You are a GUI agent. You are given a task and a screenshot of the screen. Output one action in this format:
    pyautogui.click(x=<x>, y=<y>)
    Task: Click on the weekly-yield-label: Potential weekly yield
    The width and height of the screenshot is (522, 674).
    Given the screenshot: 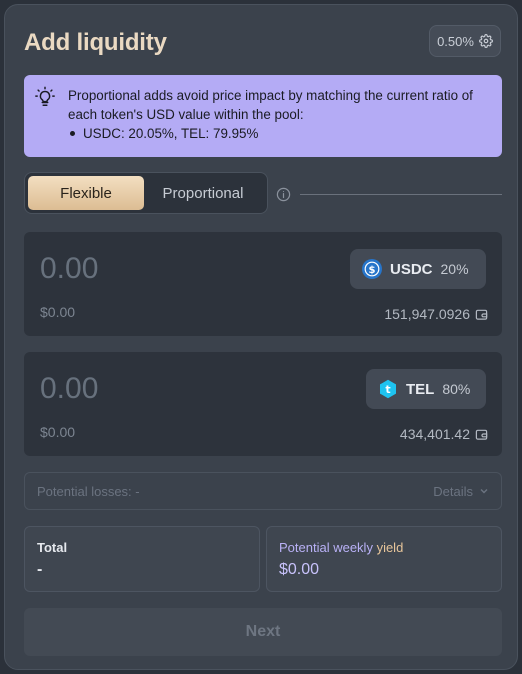 What is the action you would take?
    pyautogui.click(x=384, y=547)
    